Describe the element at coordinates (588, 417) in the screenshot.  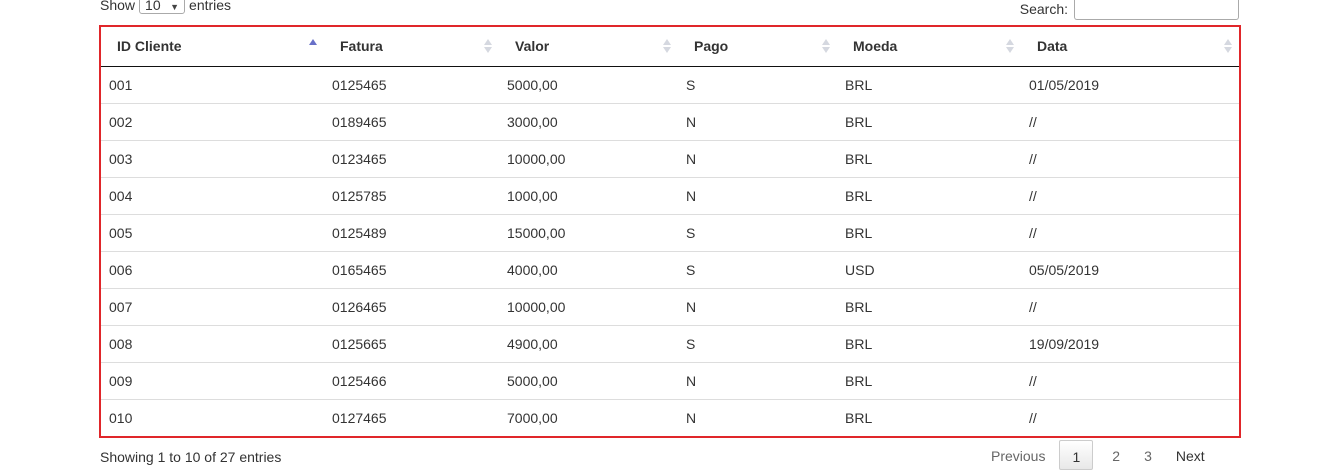
I see `cell-valor: 7000,00` at that location.